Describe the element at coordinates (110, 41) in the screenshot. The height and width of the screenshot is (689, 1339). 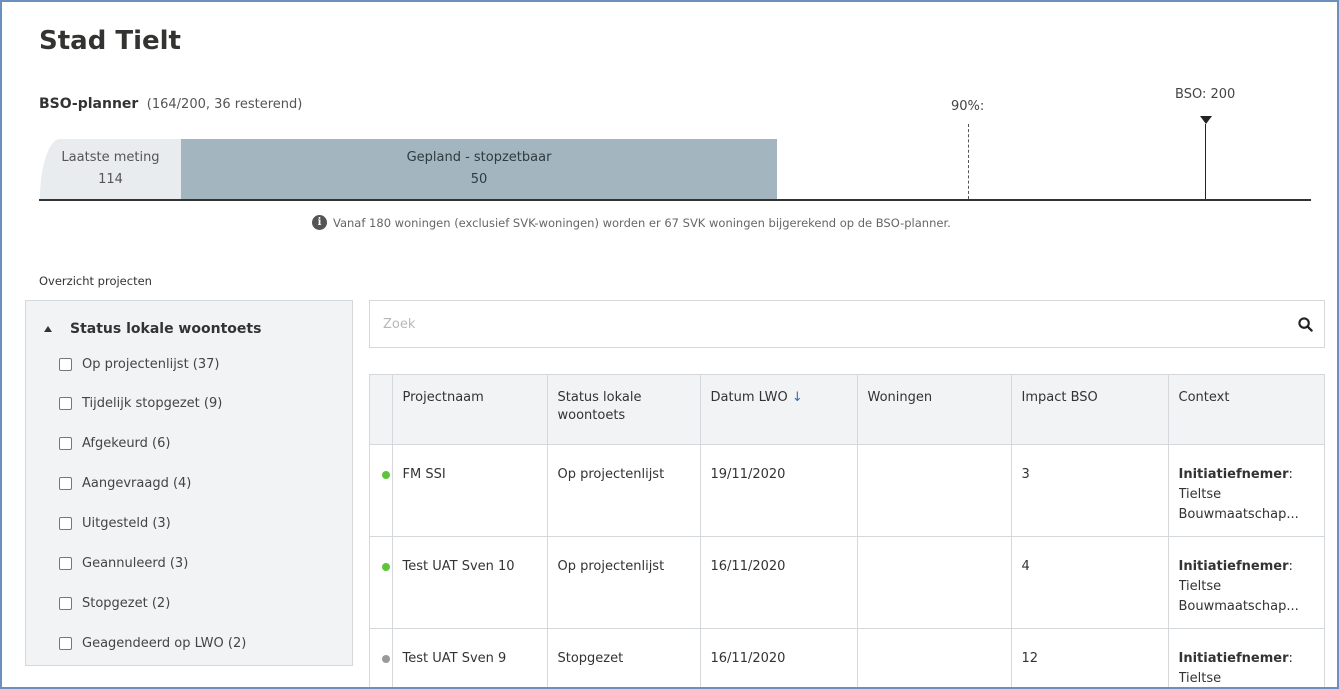
I see `page-title: Stad Tielt` at that location.